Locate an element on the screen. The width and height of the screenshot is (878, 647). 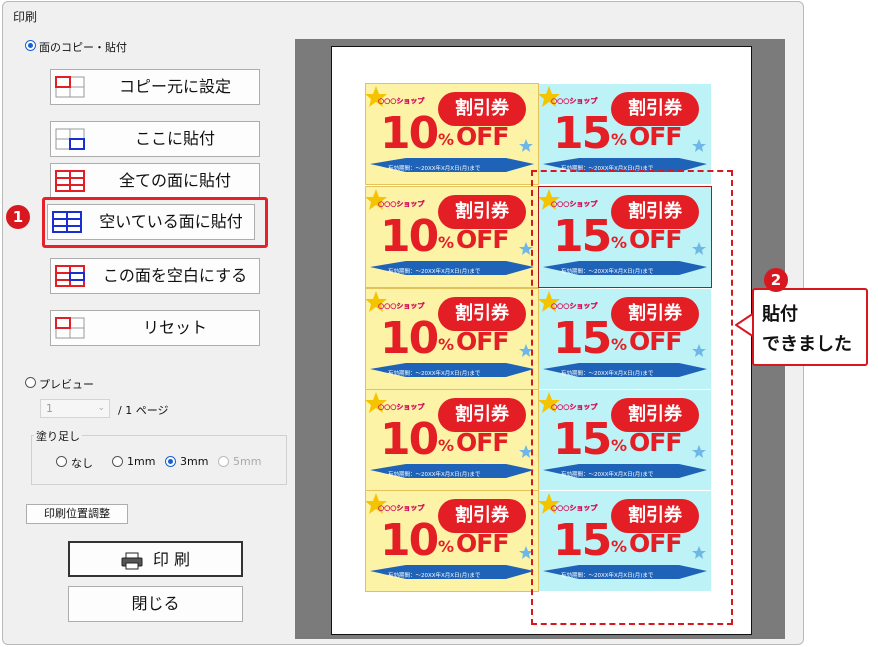
paste-all-button: 全ての面に貼付 is located at coordinates (155, 181).